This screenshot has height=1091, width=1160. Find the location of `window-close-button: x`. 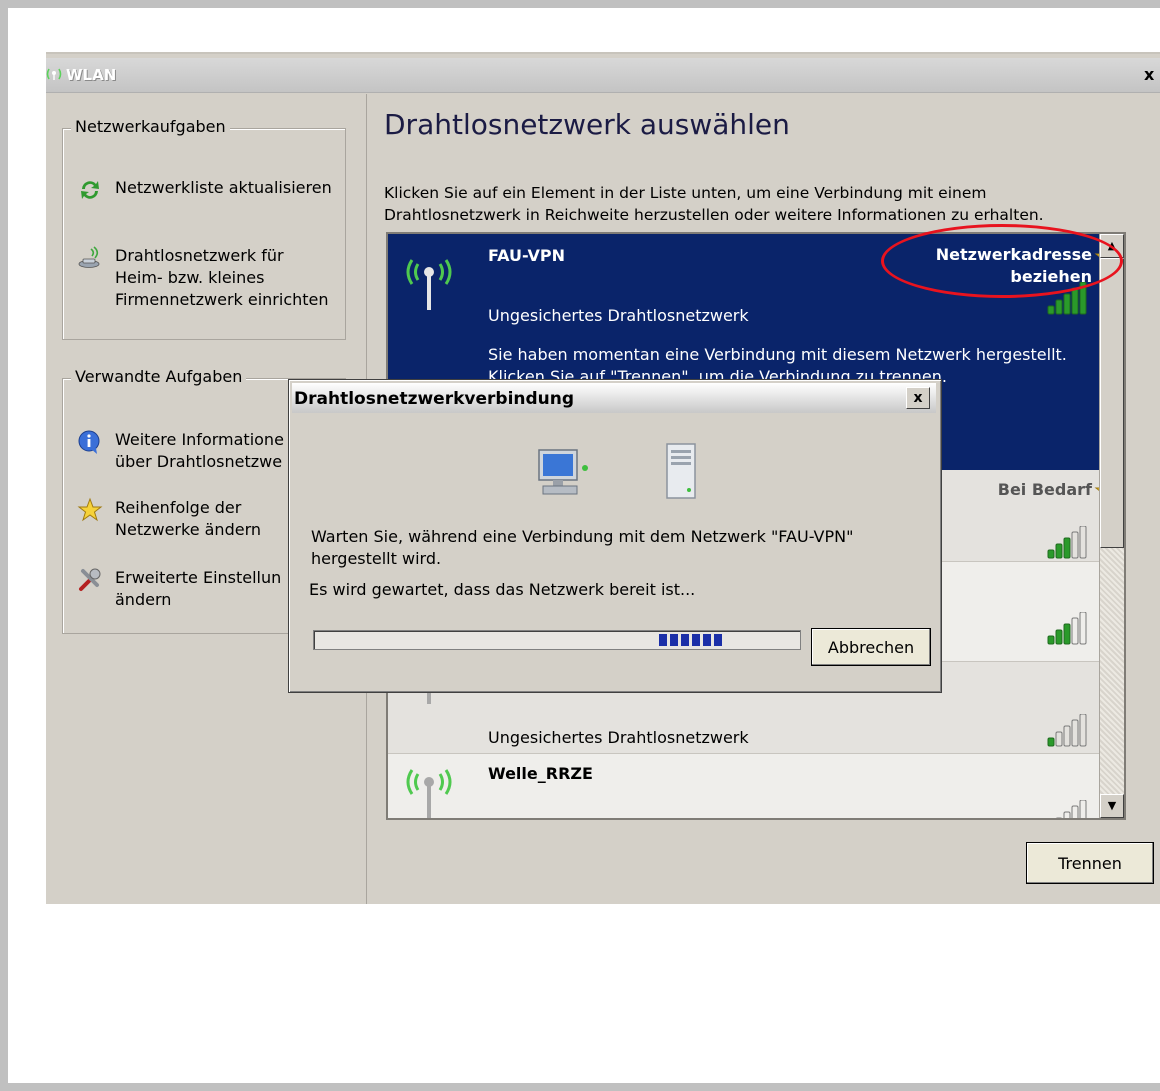

window-close-button: x is located at coordinates (1152, 75).